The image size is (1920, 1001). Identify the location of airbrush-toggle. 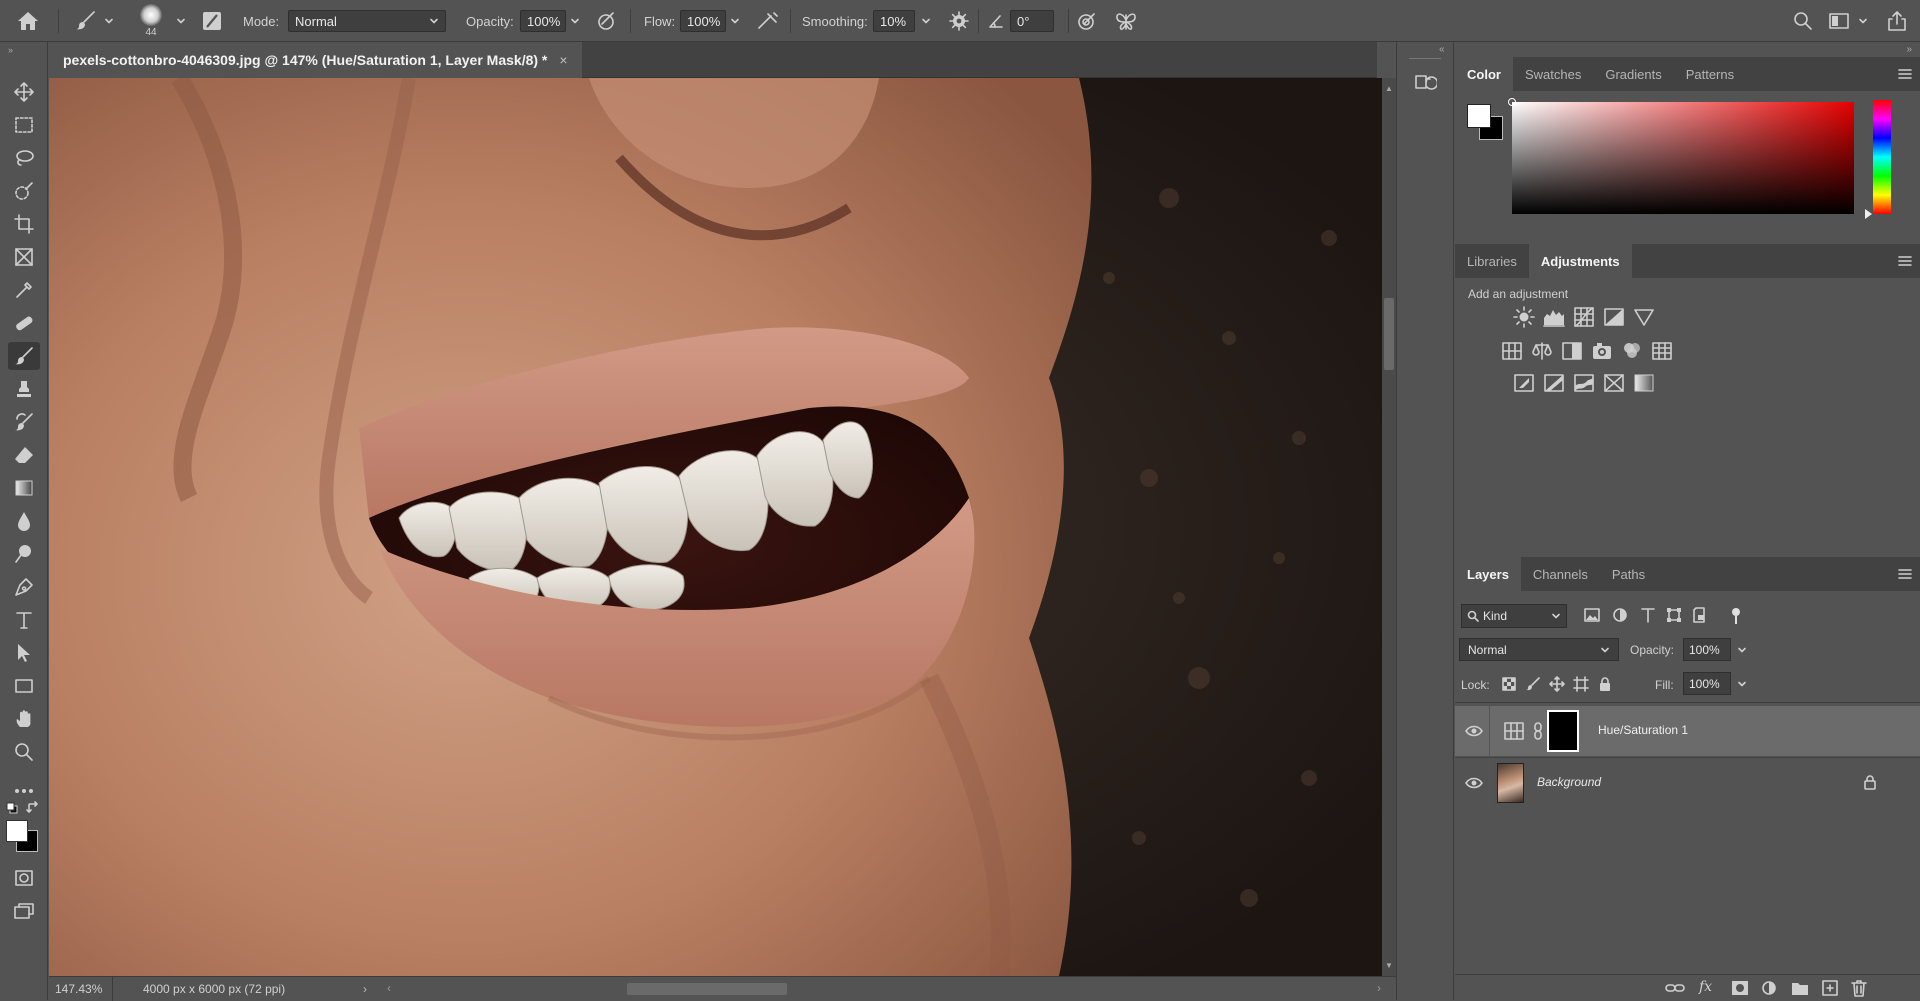
(768, 21).